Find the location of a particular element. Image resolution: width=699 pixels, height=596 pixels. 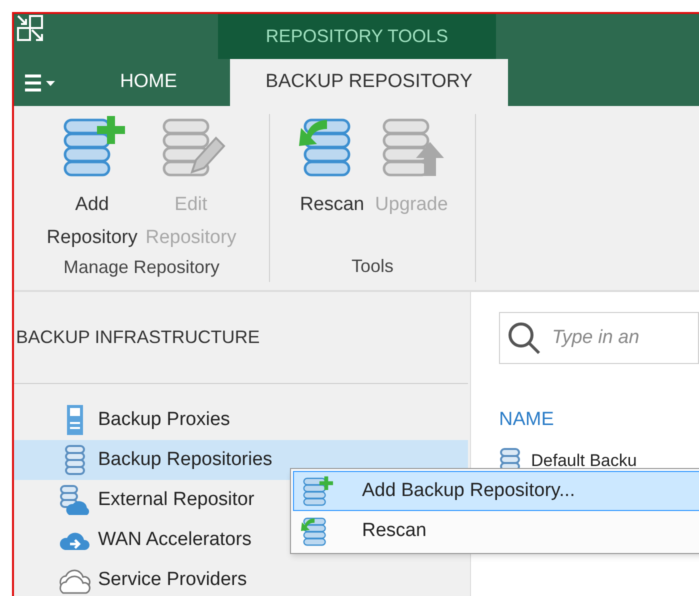

sidebar-item: Backup Proxies is located at coordinates (241, 420).